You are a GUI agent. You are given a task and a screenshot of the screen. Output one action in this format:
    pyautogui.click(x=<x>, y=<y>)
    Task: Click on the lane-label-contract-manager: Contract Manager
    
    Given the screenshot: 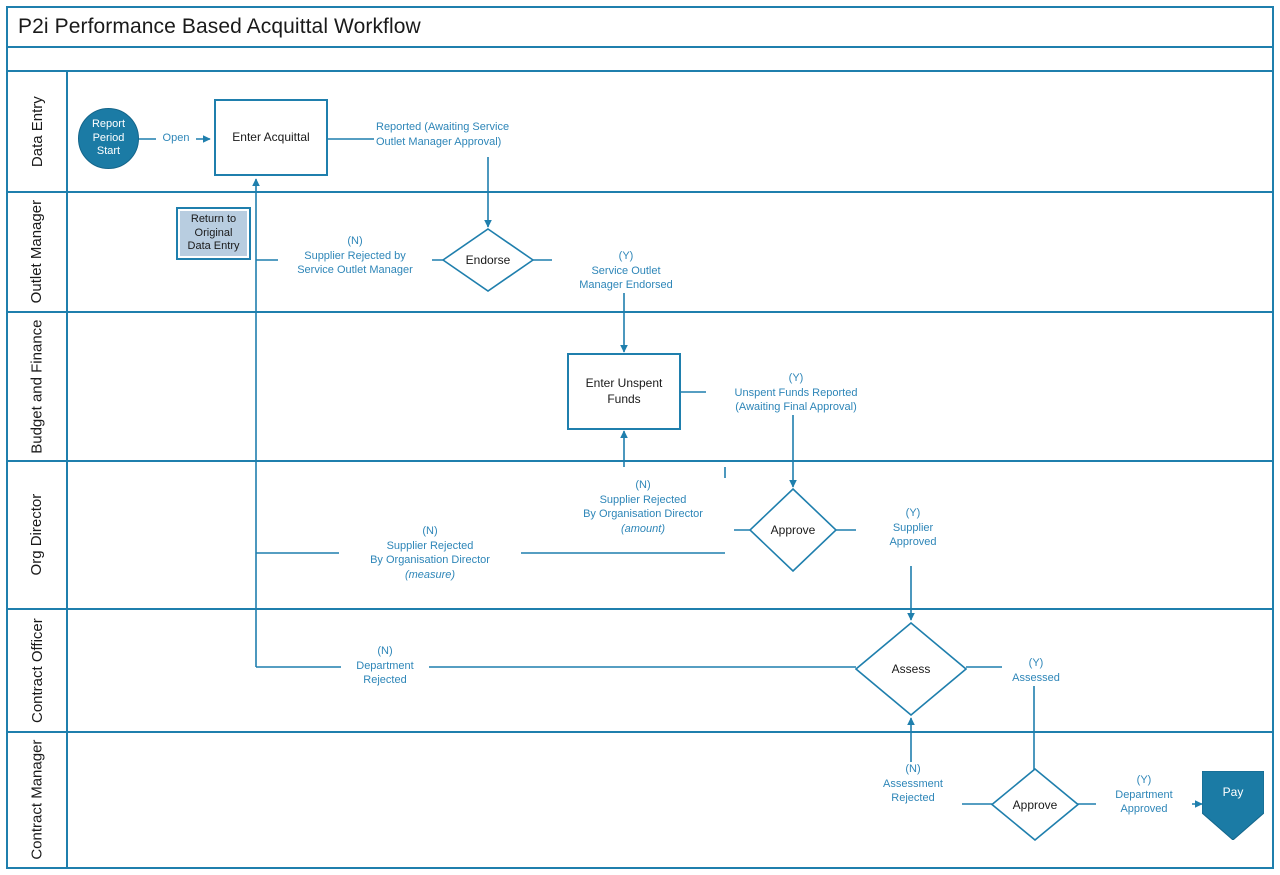 What is the action you would take?
    pyautogui.click(x=38, y=800)
    